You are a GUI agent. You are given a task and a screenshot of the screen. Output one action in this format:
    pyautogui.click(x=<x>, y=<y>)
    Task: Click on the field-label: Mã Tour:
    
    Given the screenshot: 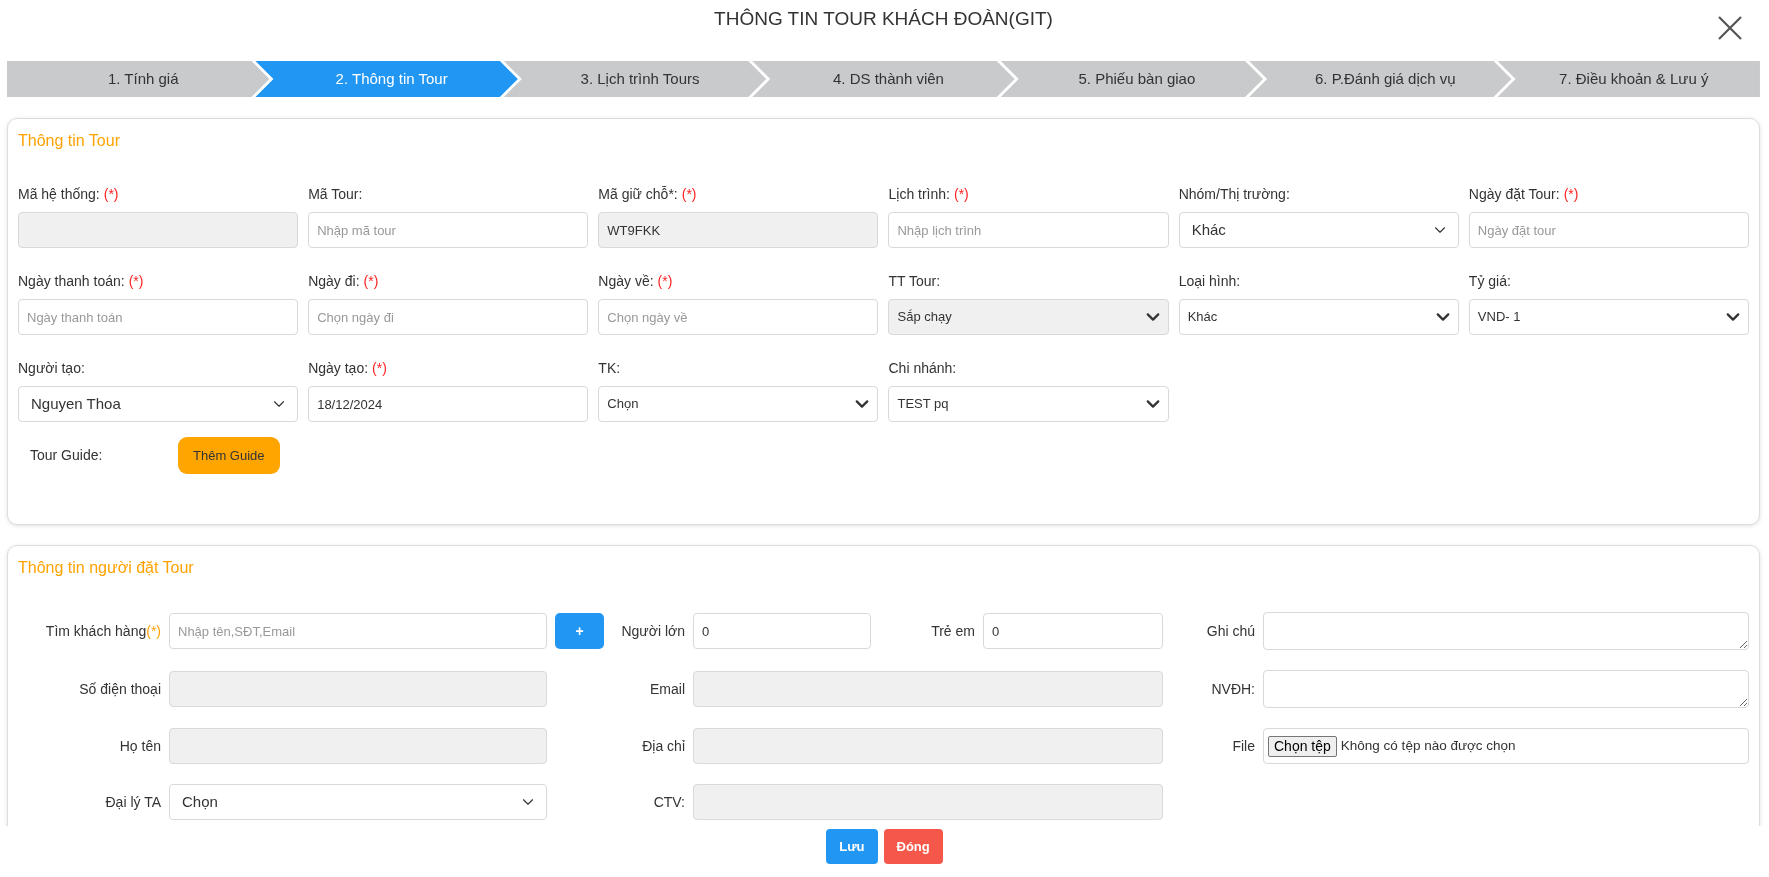 What is the action you would take?
    pyautogui.click(x=335, y=194)
    